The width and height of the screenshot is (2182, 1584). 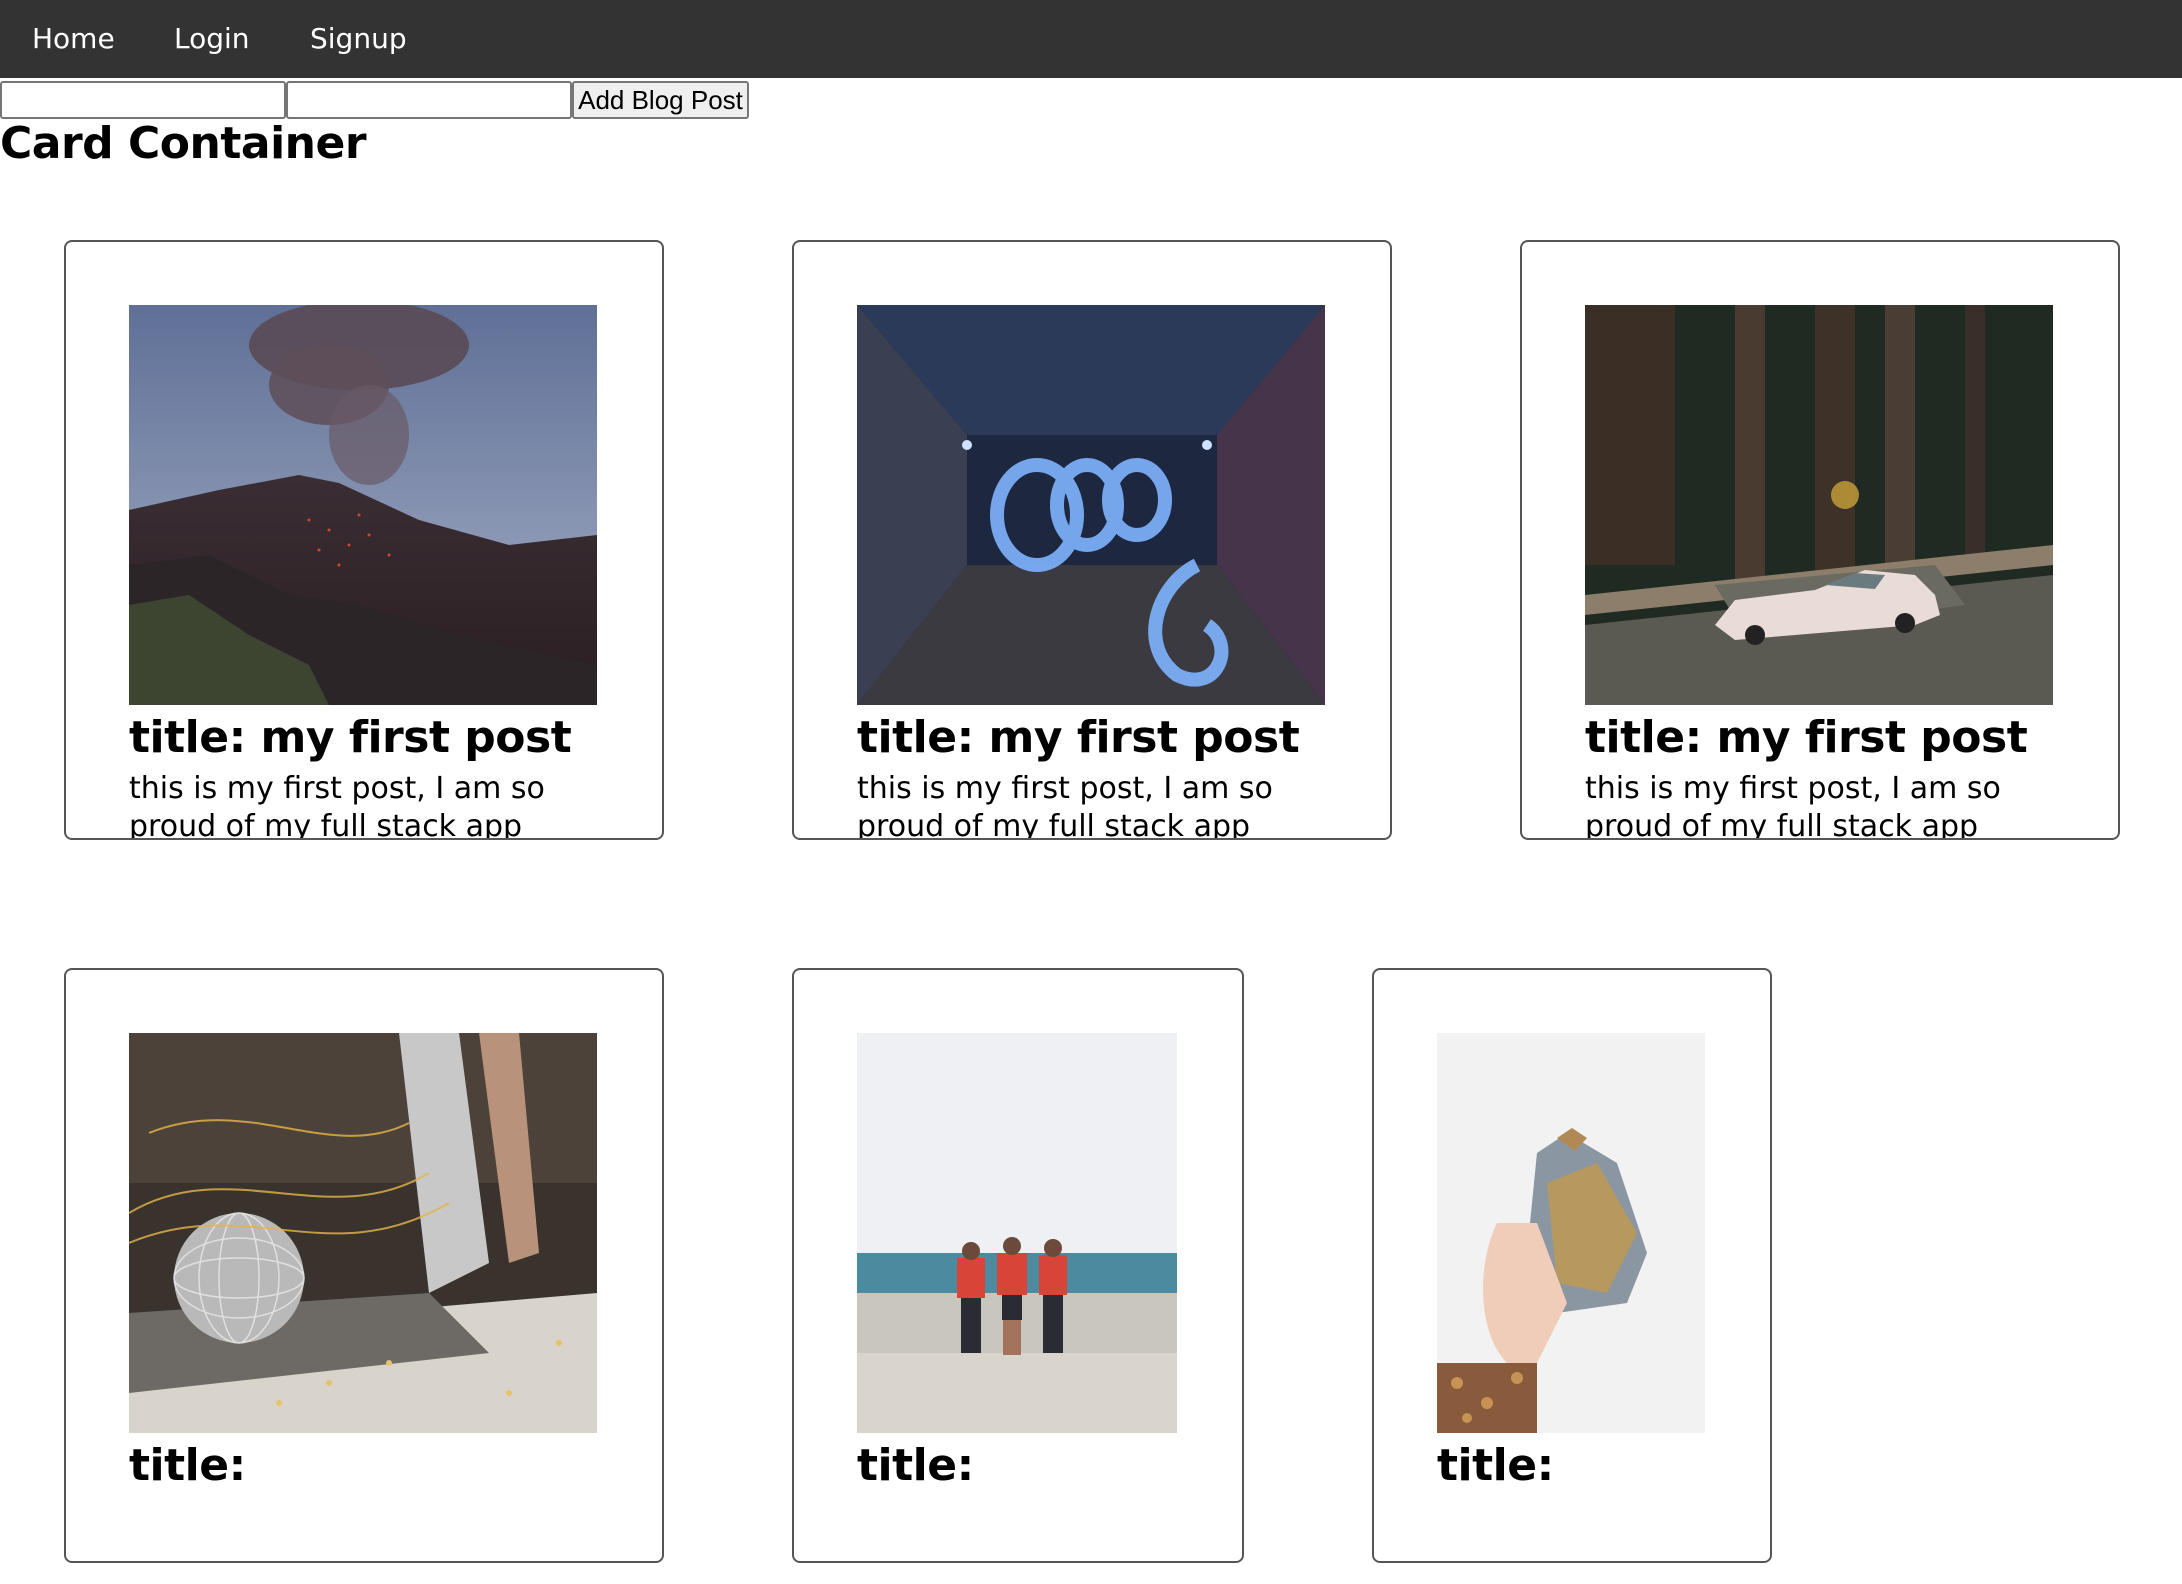 I want to click on post-title-input, so click(x=143, y=100).